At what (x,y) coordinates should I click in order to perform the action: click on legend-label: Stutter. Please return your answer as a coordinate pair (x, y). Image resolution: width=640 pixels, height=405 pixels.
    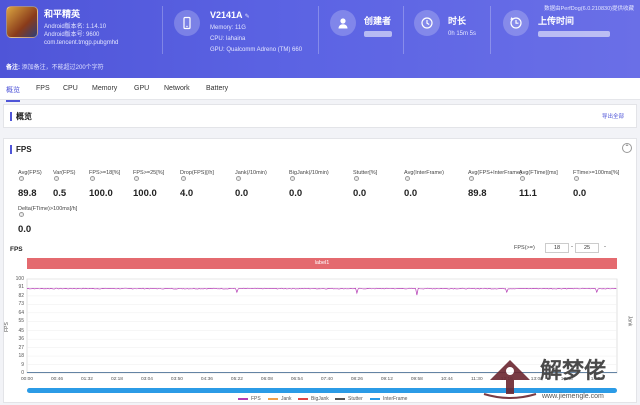
    Looking at the image, I should click on (355, 399).